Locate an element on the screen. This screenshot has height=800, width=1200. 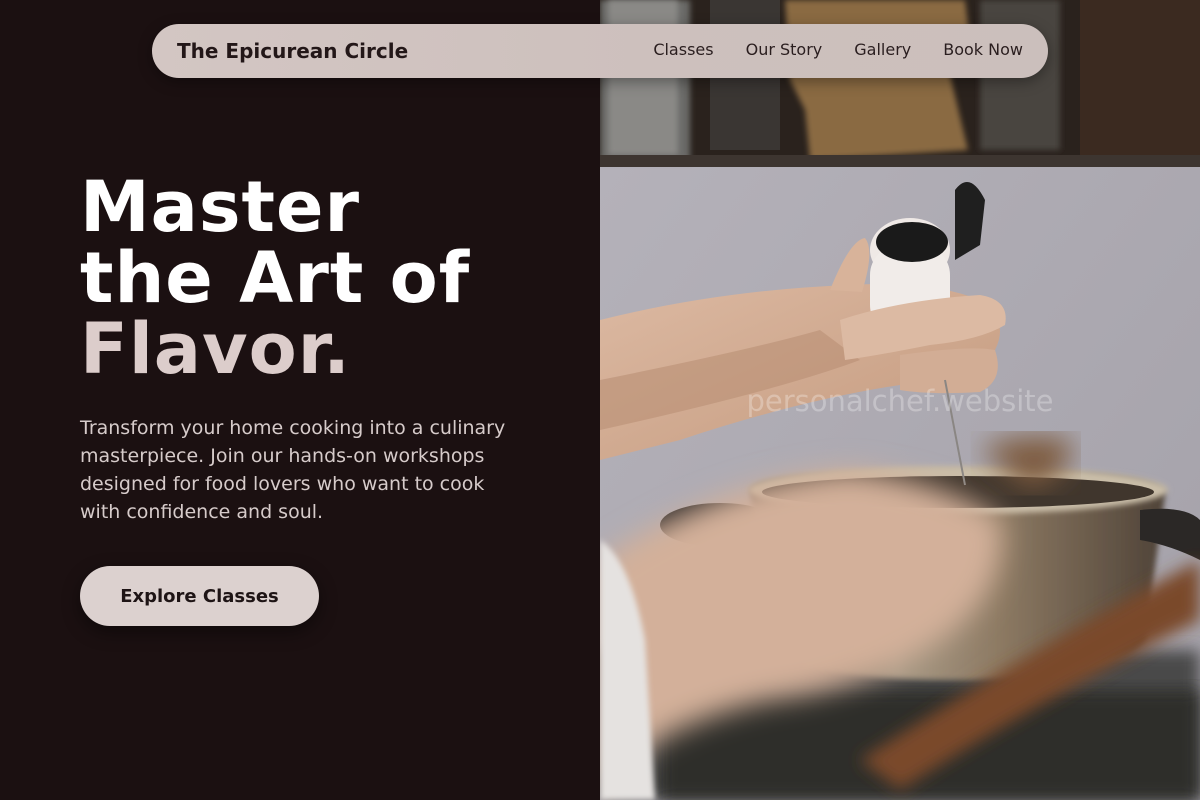
headline-line-2: the Art of is located at coordinates (275, 278).